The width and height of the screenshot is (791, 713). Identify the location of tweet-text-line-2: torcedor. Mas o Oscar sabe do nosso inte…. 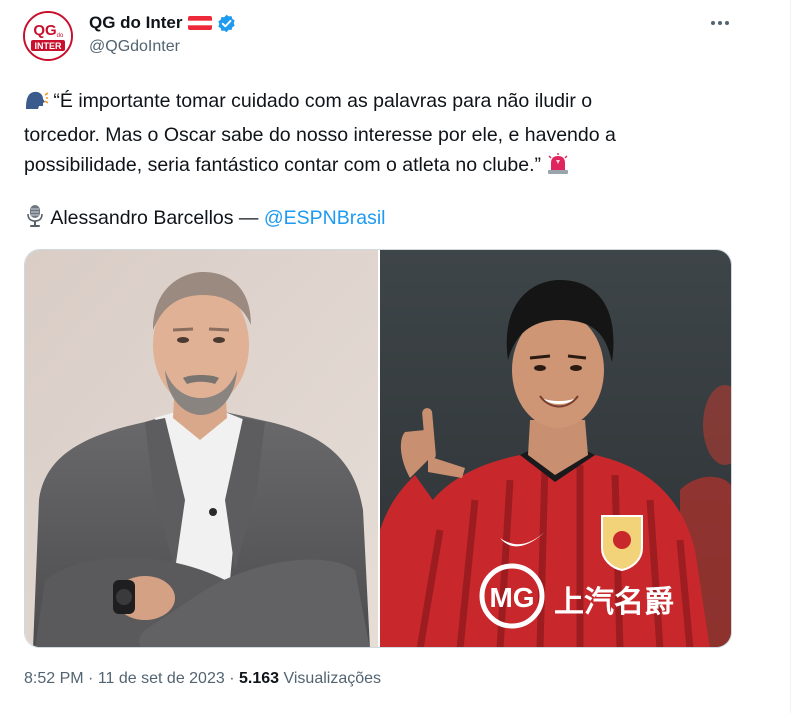
(320, 135).